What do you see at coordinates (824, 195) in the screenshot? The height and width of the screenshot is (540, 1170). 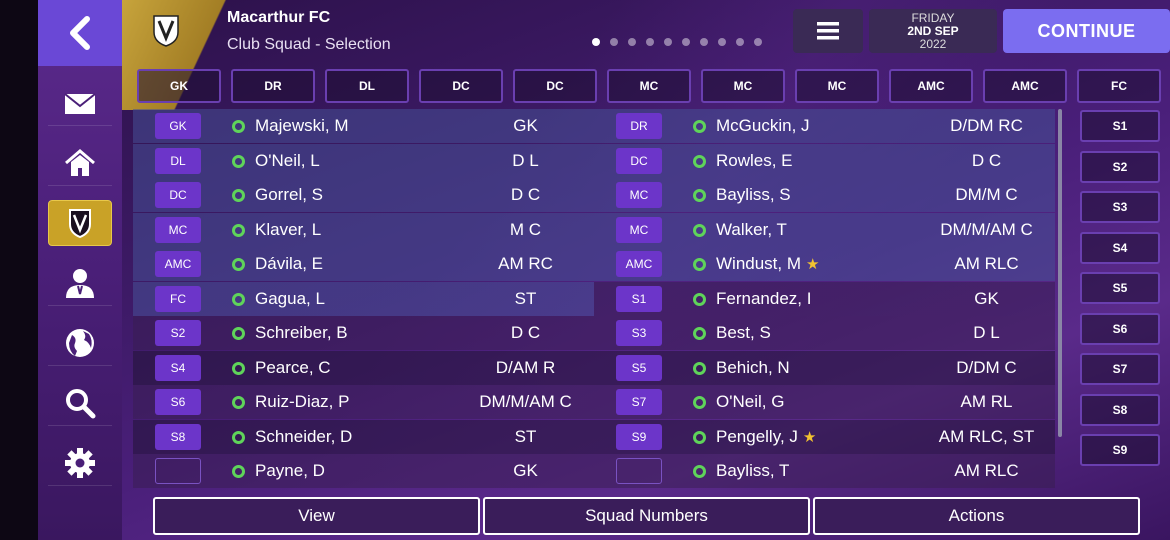 I see `player-cell: MC Bayliss, S DM/M C` at bounding box center [824, 195].